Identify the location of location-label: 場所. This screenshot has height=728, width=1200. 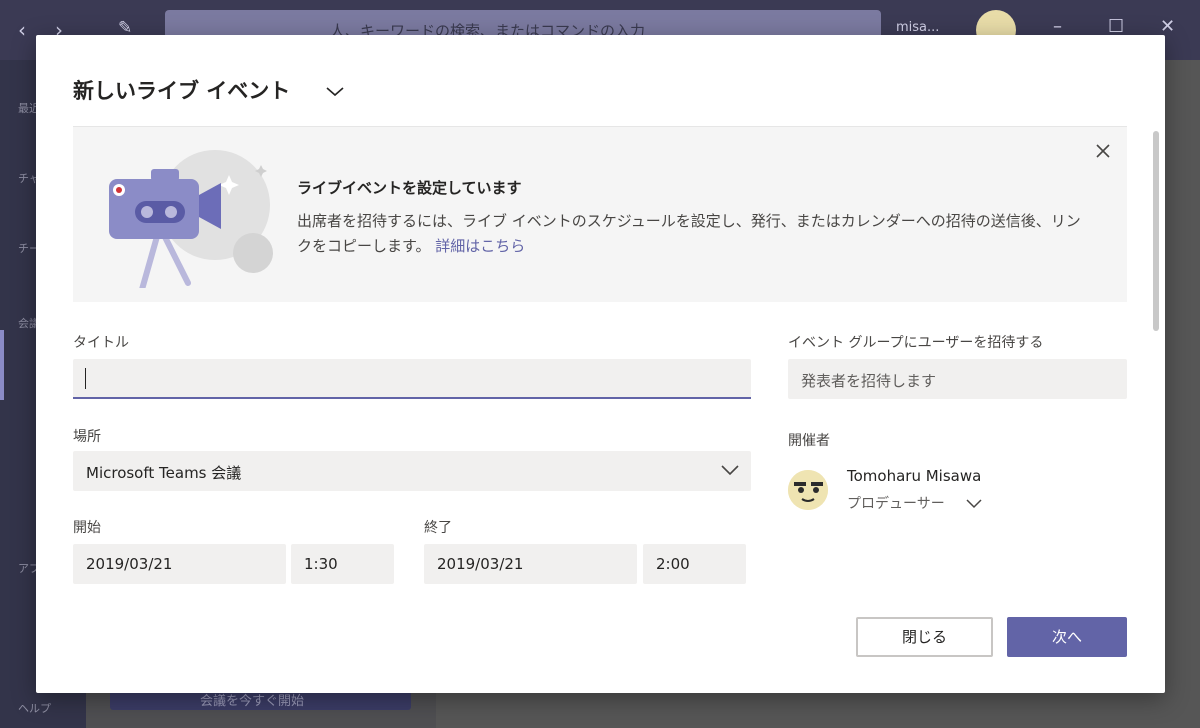
(87, 437).